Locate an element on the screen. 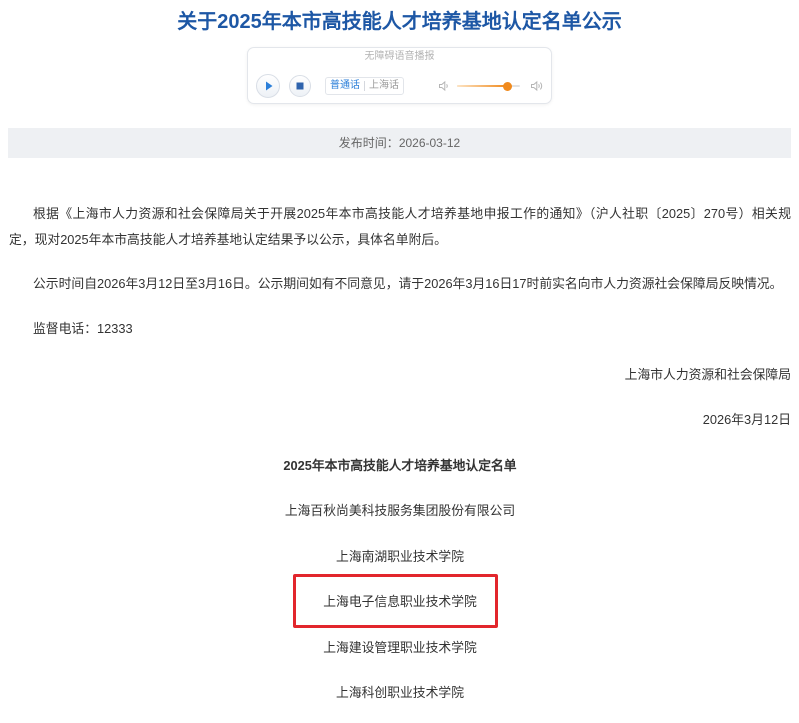  volume-high-speaker is located at coordinates (534, 86).